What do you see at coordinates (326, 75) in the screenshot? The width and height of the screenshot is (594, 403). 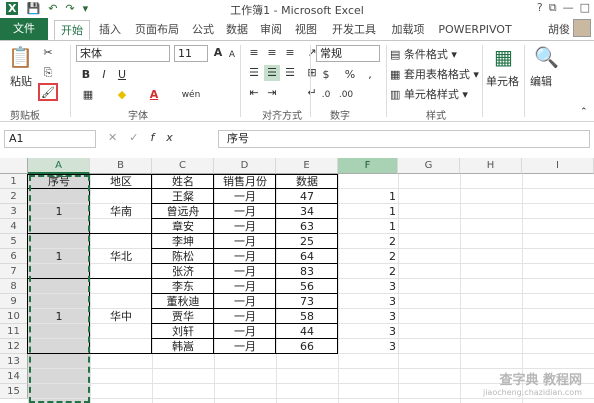 I see `currency-icon: $` at bounding box center [326, 75].